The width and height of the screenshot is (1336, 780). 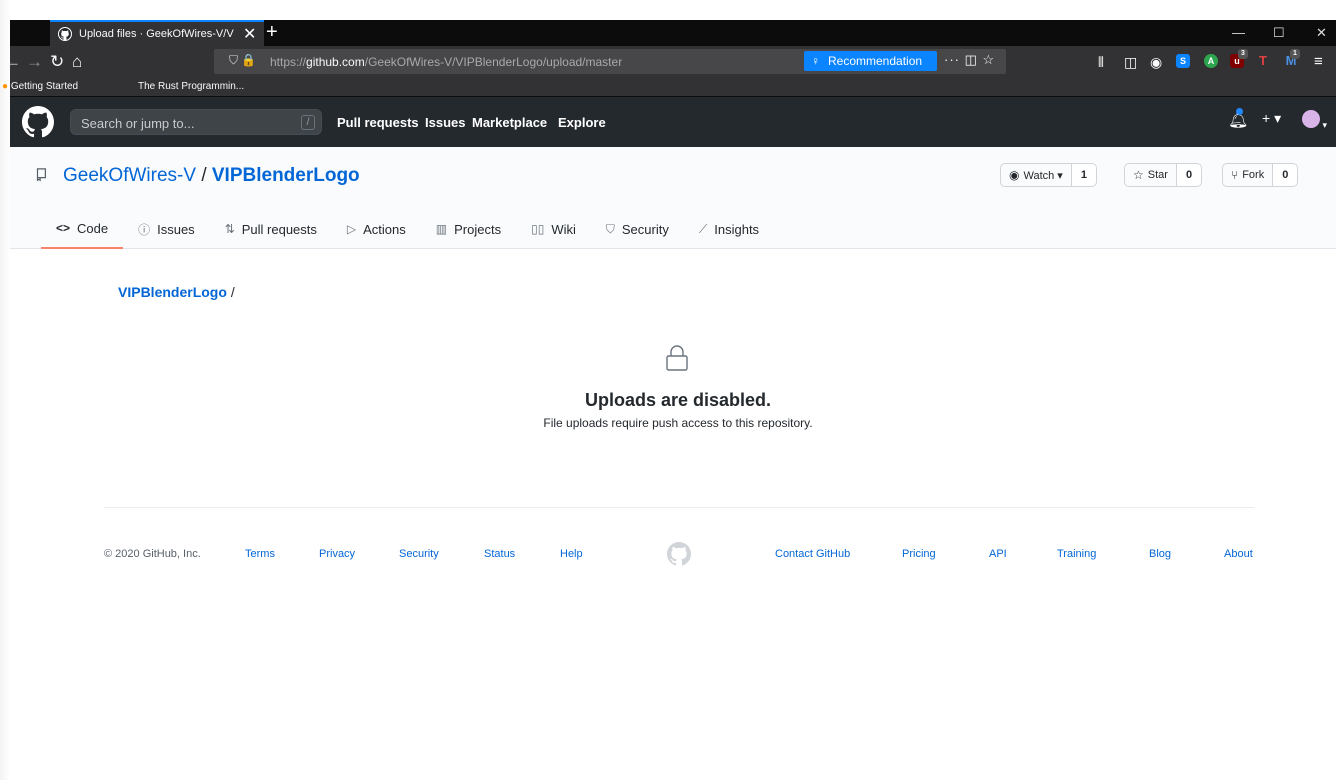 I want to click on extension-a-icon: A, so click(x=1211, y=61).